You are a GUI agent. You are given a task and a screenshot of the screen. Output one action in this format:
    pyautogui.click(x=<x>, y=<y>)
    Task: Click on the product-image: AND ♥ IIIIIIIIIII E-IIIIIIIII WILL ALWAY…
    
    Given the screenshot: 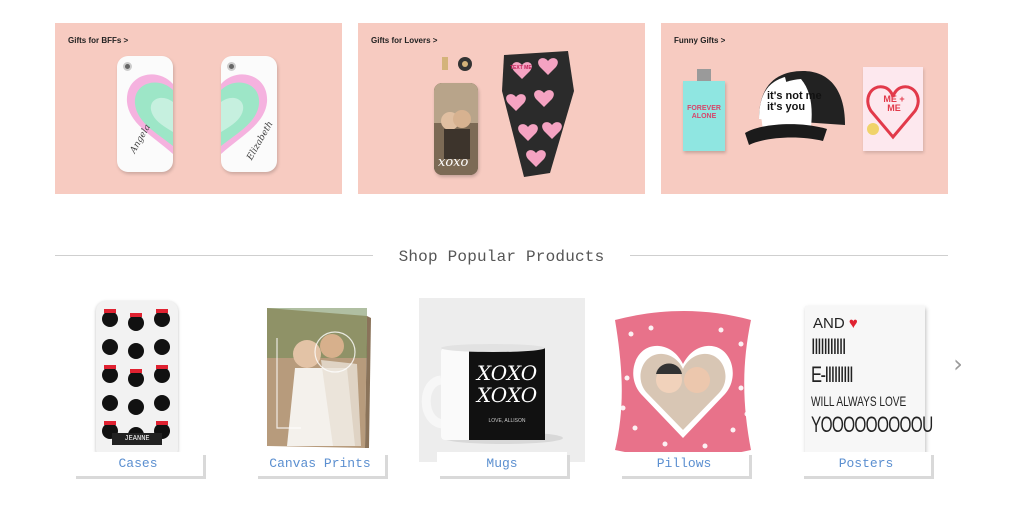 What is the action you would take?
    pyautogui.click(x=866, y=380)
    